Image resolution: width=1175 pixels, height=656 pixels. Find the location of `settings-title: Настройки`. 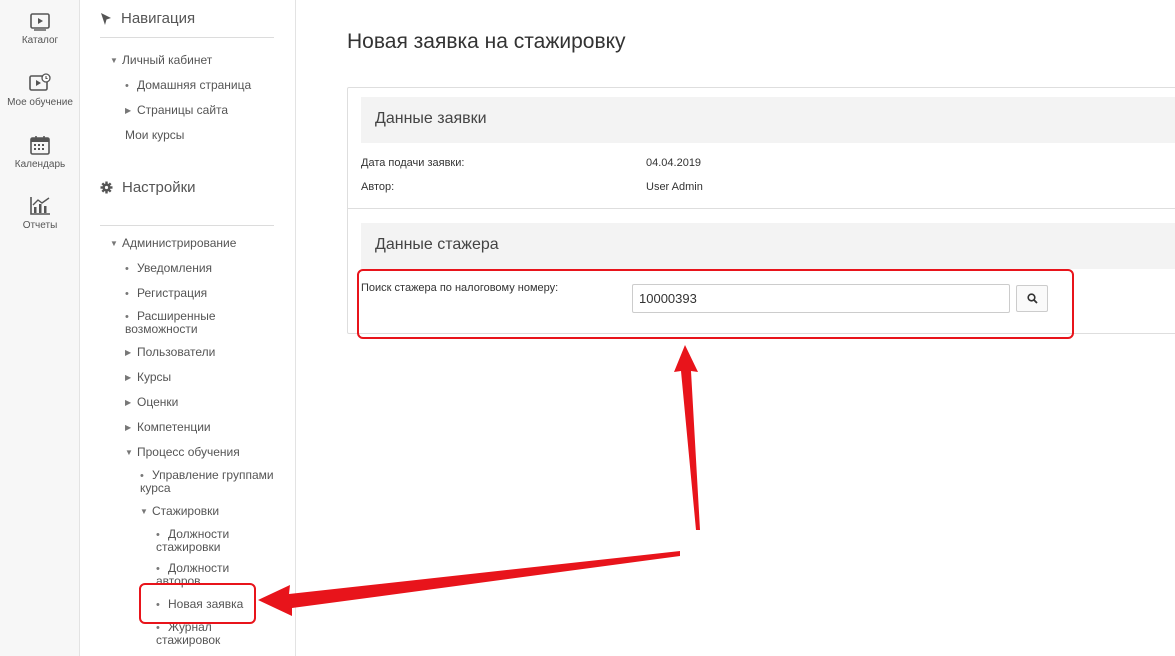

settings-title: Настройки is located at coordinates (159, 187).